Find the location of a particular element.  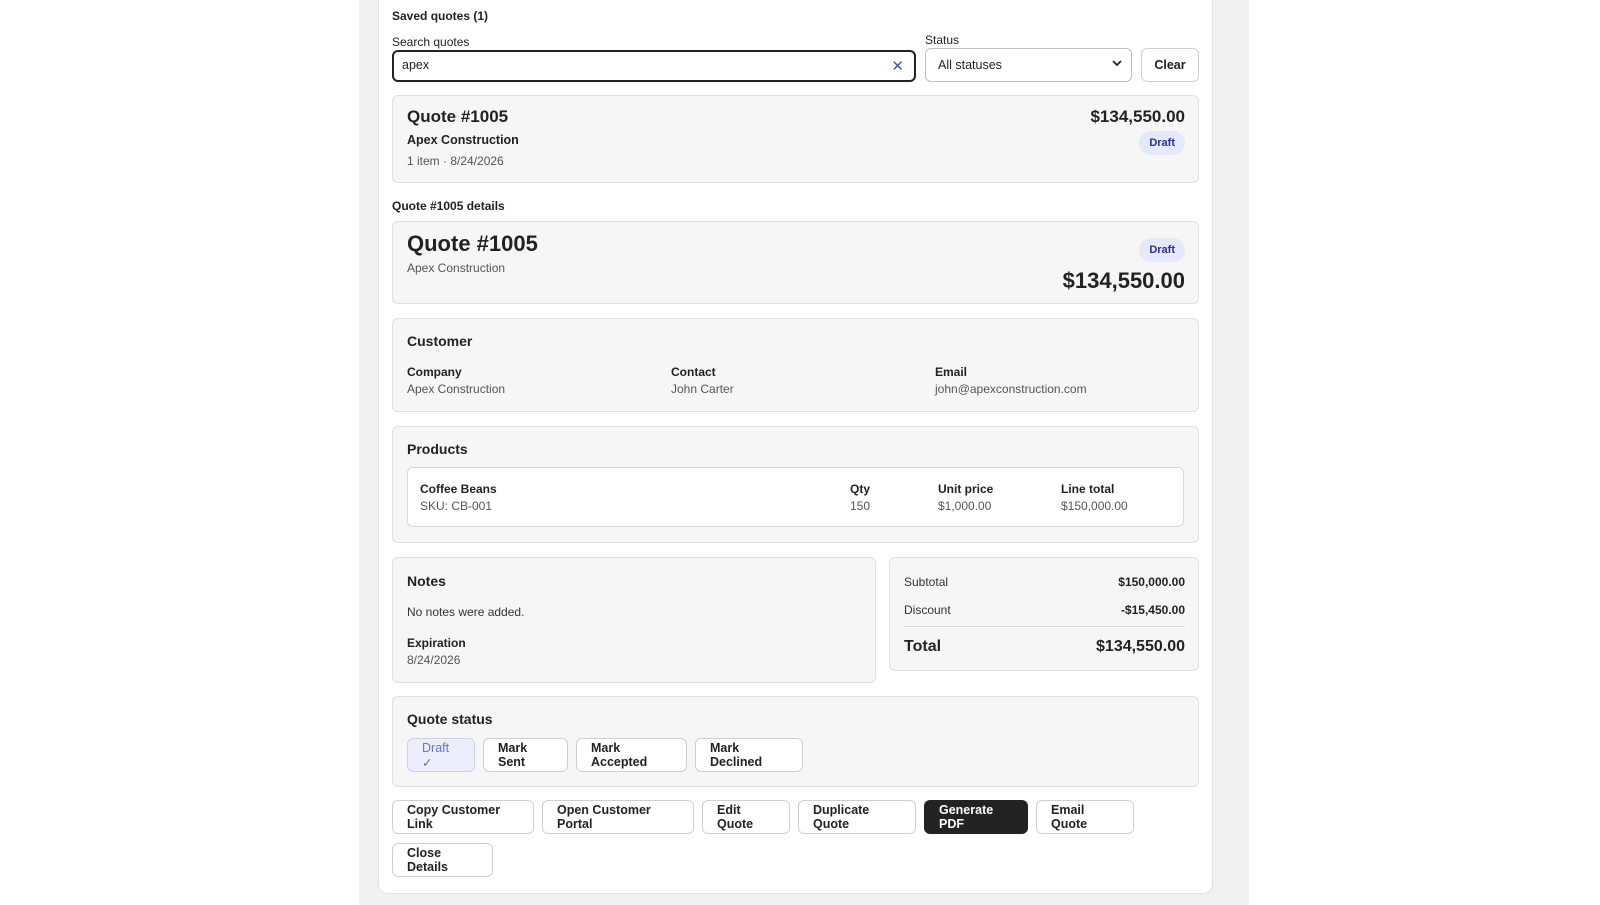

mark-accepted-button: Mark Accepted is located at coordinates (631, 755).